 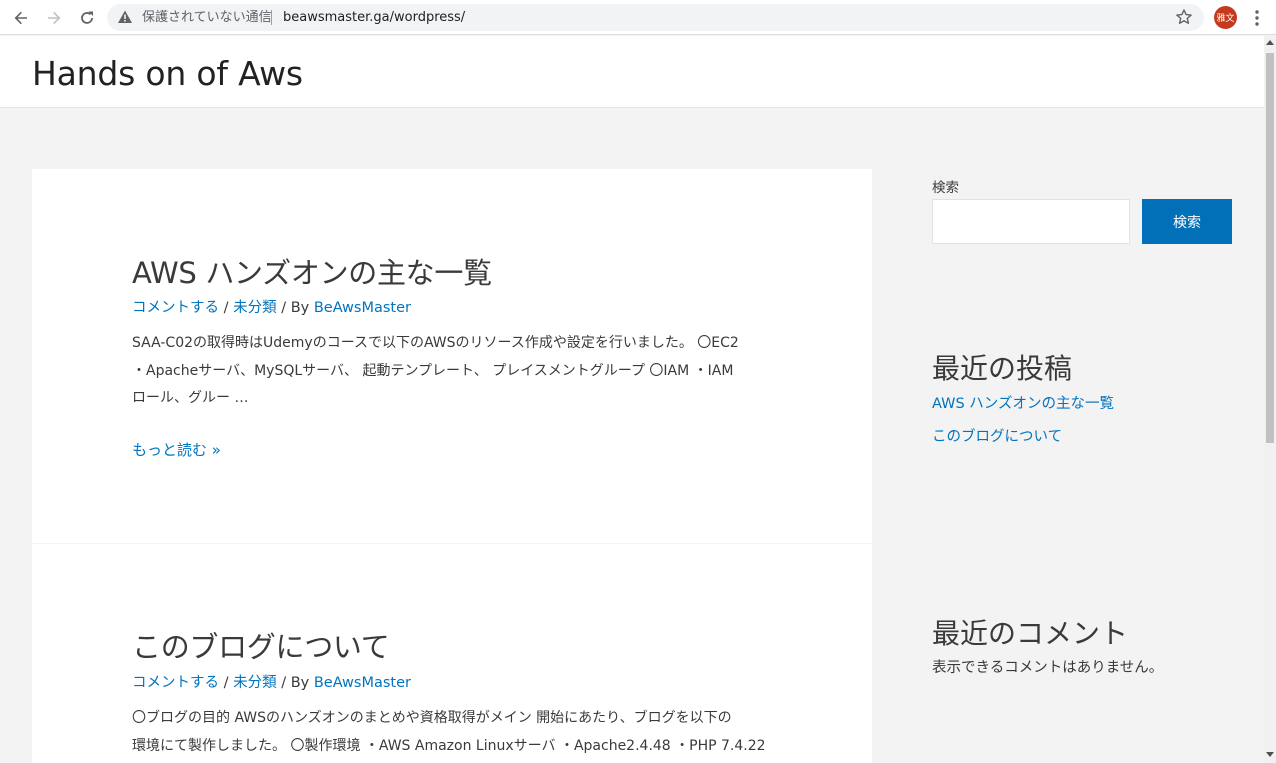 I want to click on site-header: Hands on of Aws, so click(x=632, y=72).